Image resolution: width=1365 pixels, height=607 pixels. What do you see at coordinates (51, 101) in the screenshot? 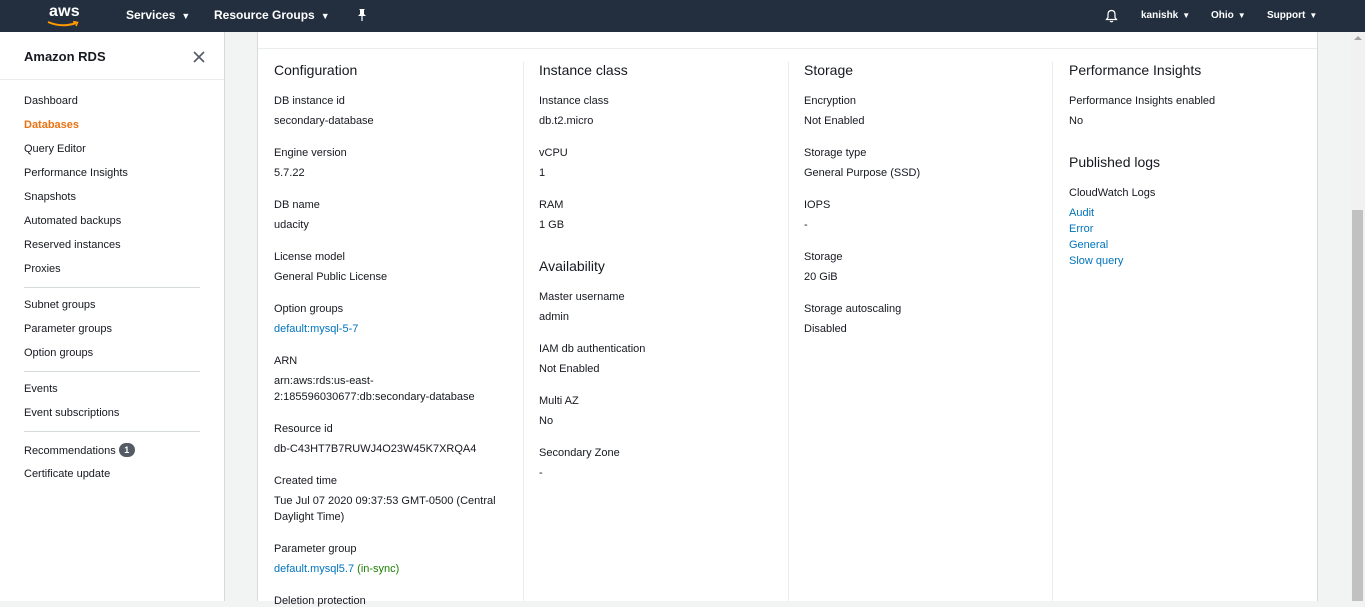
I see `sidebar-item-dashboard: Dashboard` at bounding box center [51, 101].